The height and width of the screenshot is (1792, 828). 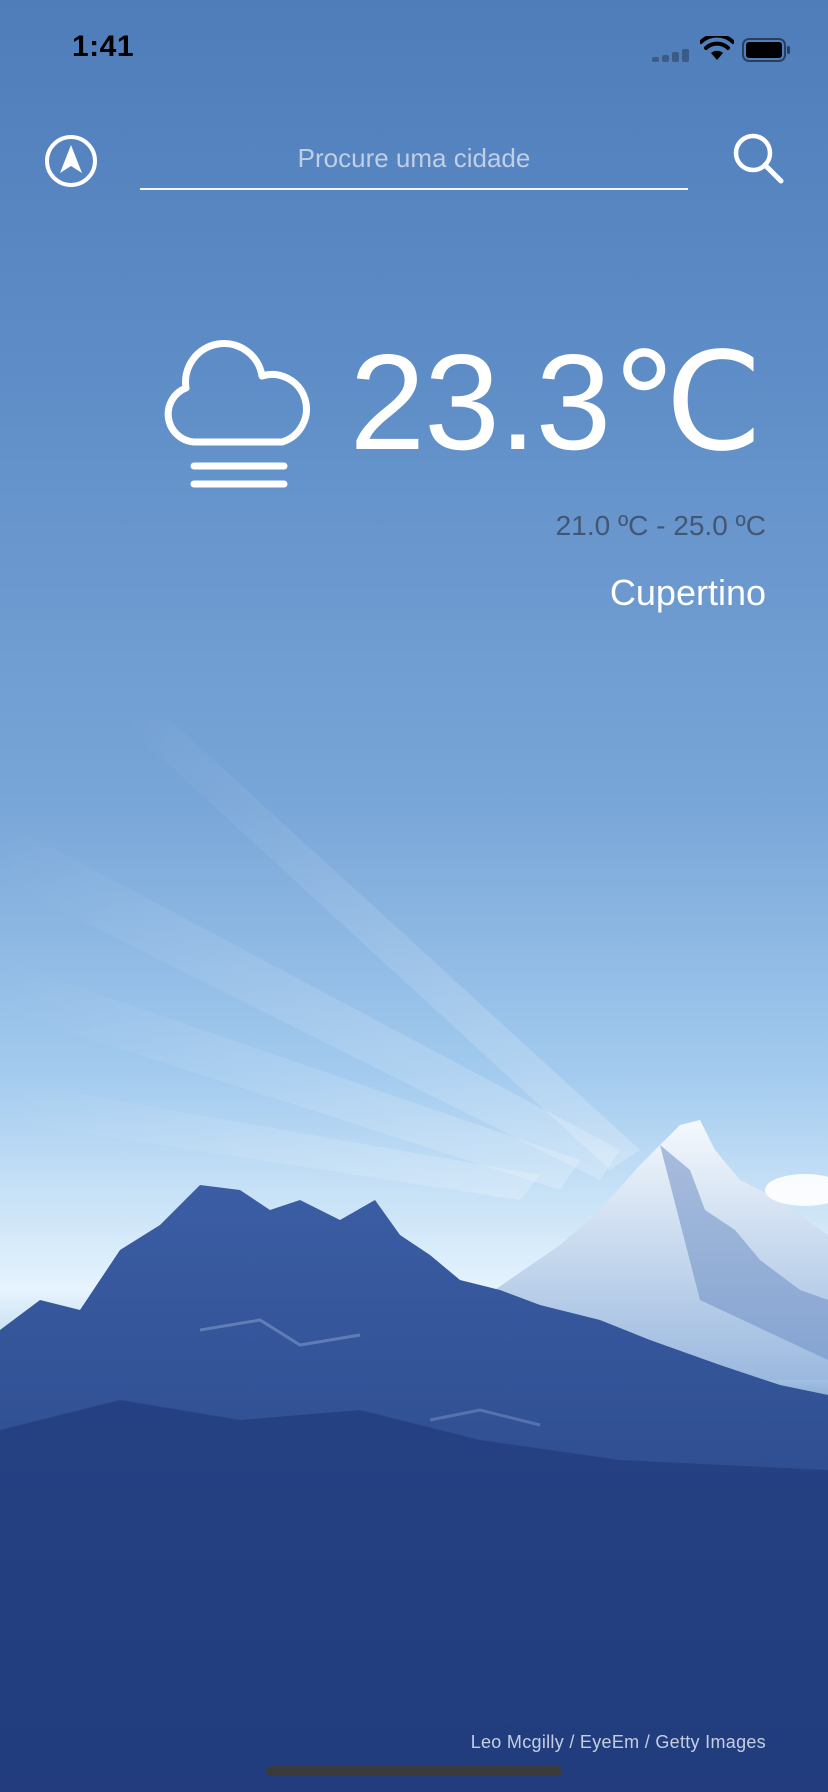 I want to click on navigation-arrow-icon, so click(x=71, y=161).